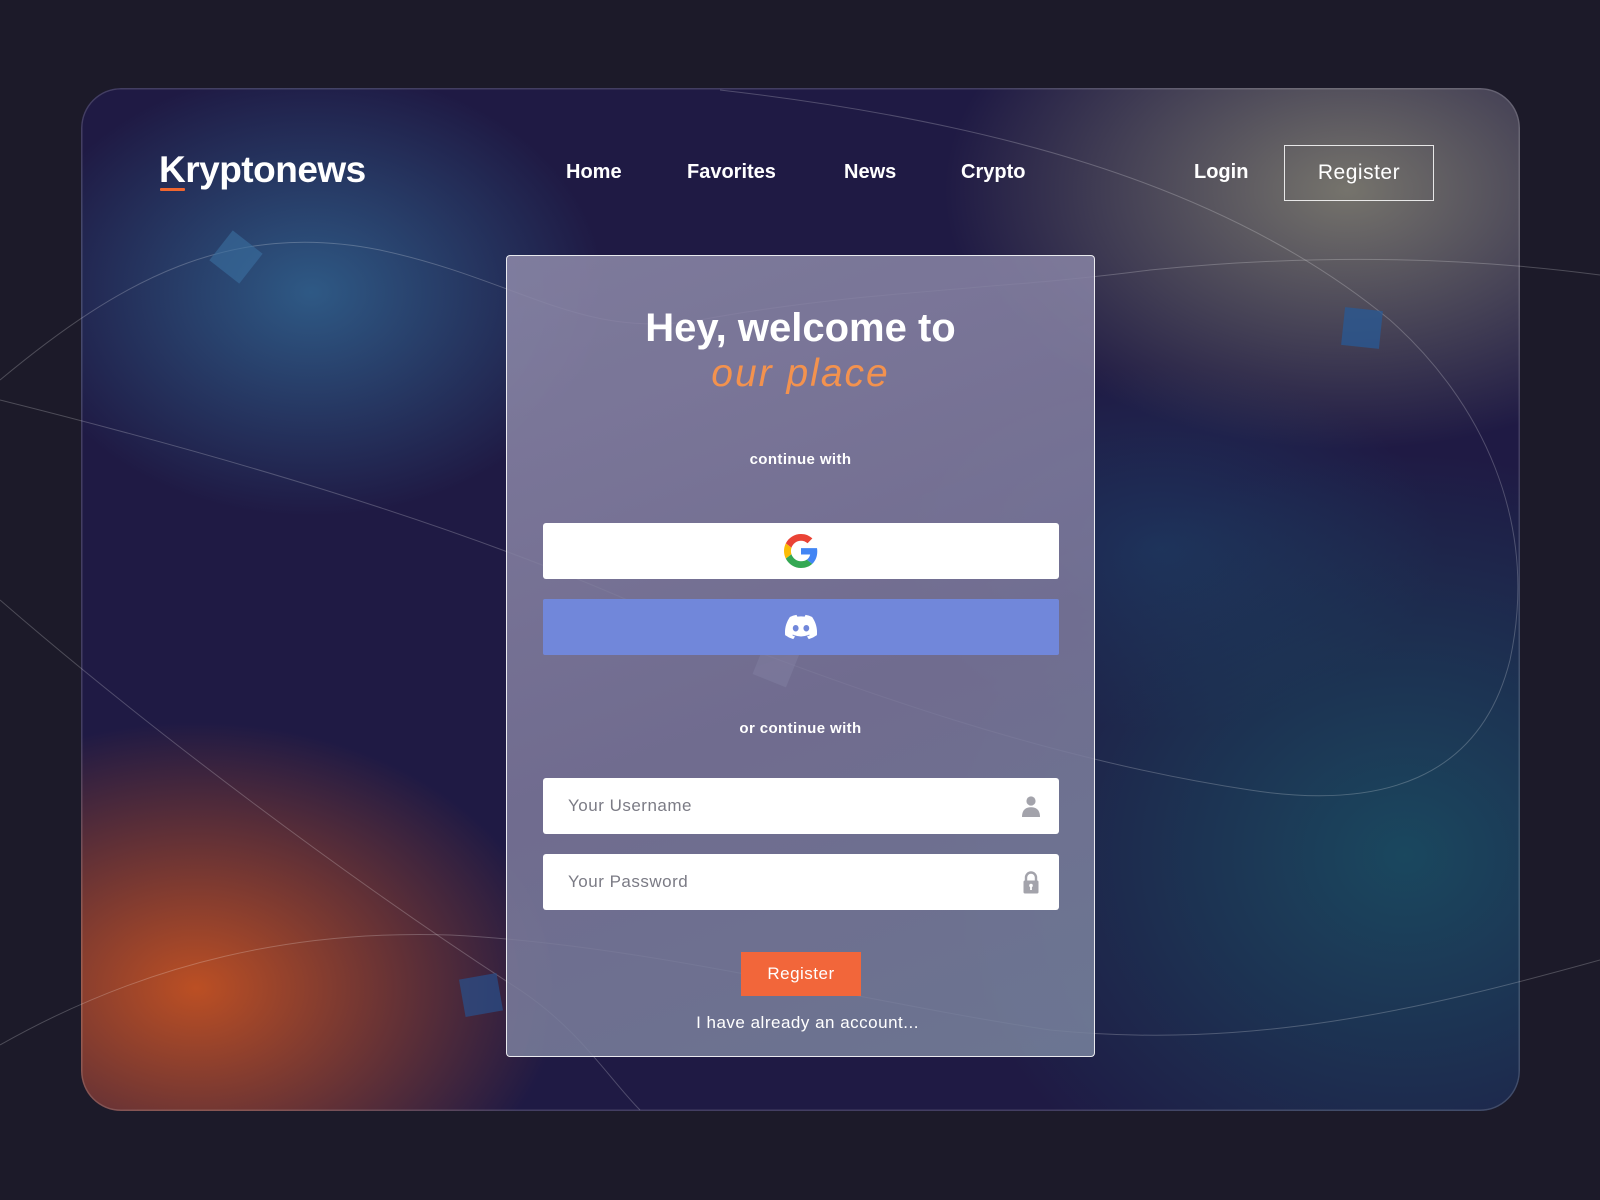 The width and height of the screenshot is (1600, 1200). Describe the element at coordinates (800, 373) in the screenshot. I see `welcome-heading-accent: our place` at that location.